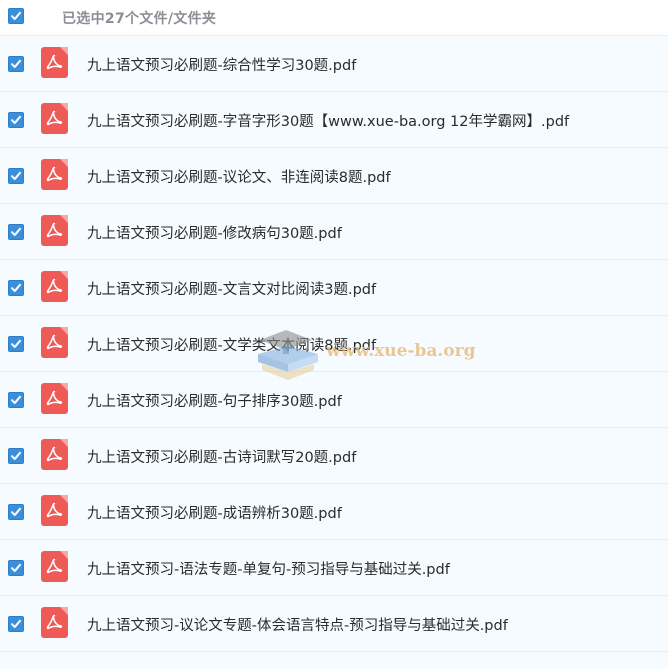  I want to click on file-name: 九上语文预习必刷题-综合性学习30题.pdf, so click(221, 64).